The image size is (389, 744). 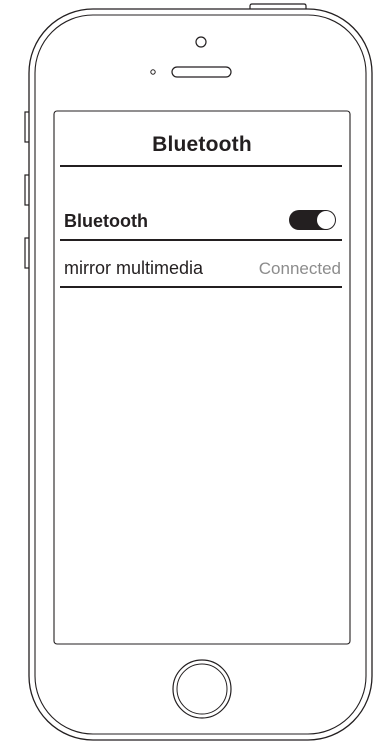 What do you see at coordinates (201, 166) in the screenshot?
I see `nav-divider` at bounding box center [201, 166].